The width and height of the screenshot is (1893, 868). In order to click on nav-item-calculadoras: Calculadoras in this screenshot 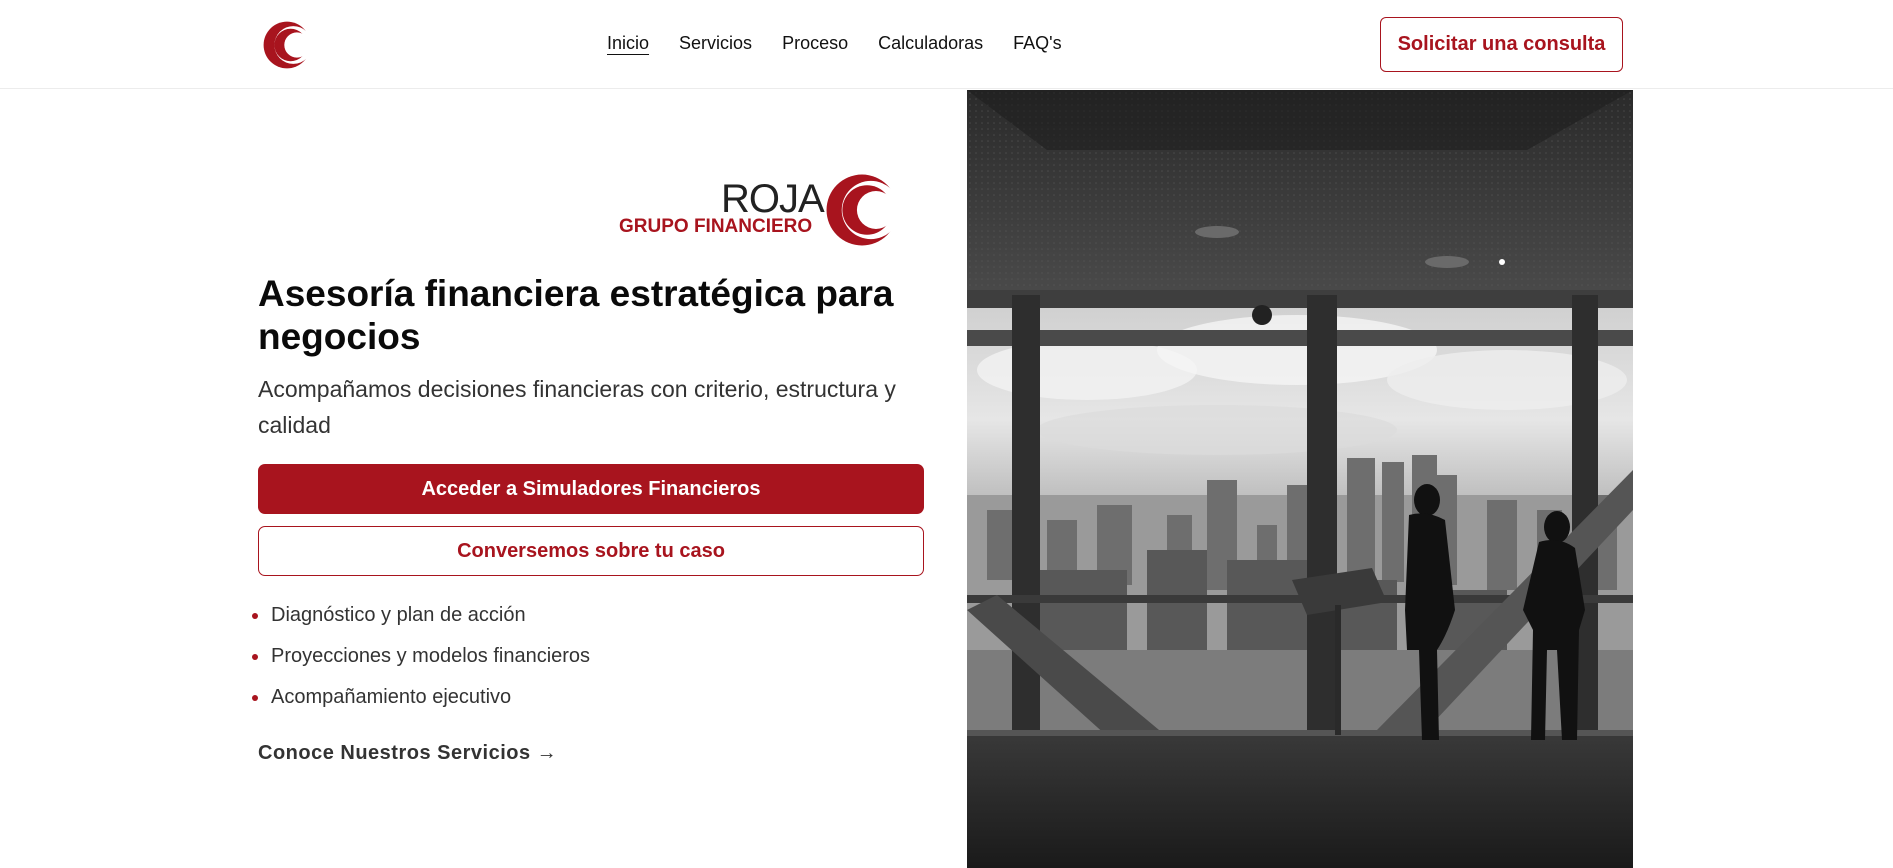, I will do `click(930, 43)`.